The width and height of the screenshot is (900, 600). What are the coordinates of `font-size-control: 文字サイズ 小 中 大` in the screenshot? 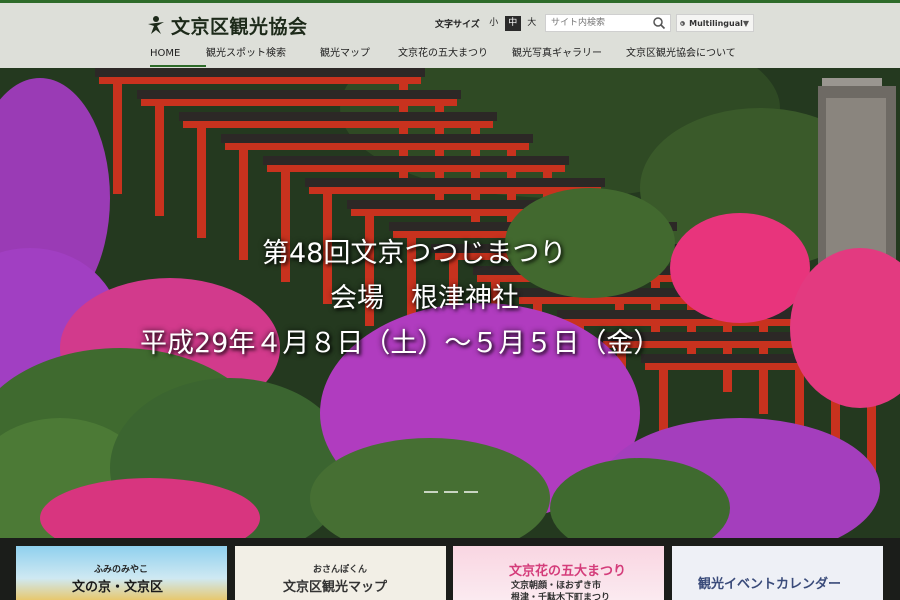 It's located at (489, 23).